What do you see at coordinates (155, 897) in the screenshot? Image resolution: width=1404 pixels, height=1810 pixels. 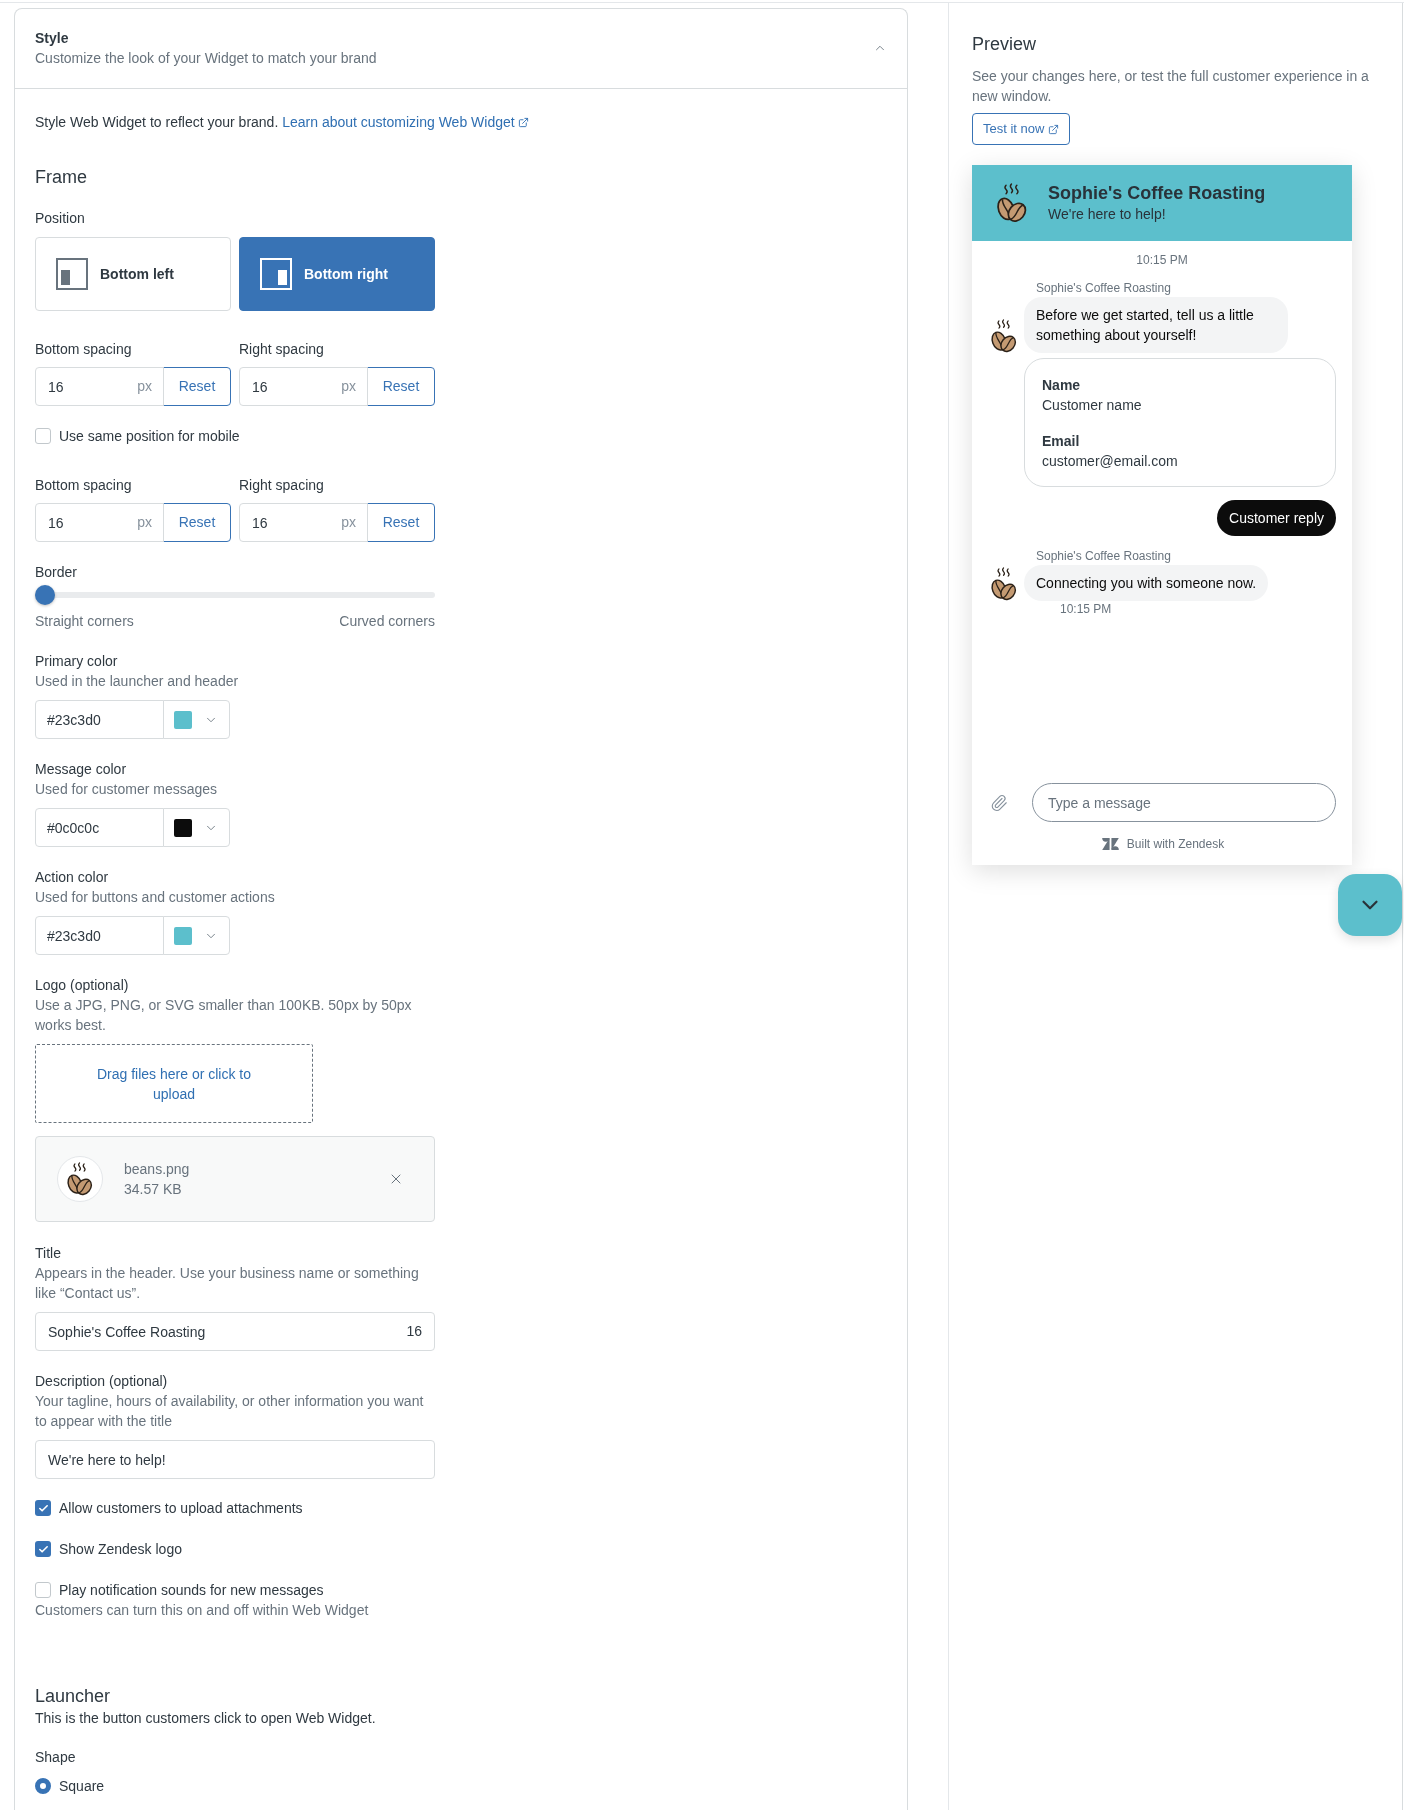 I see `field-hint: Used for buttons and customer actions` at bounding box center [155, 897].